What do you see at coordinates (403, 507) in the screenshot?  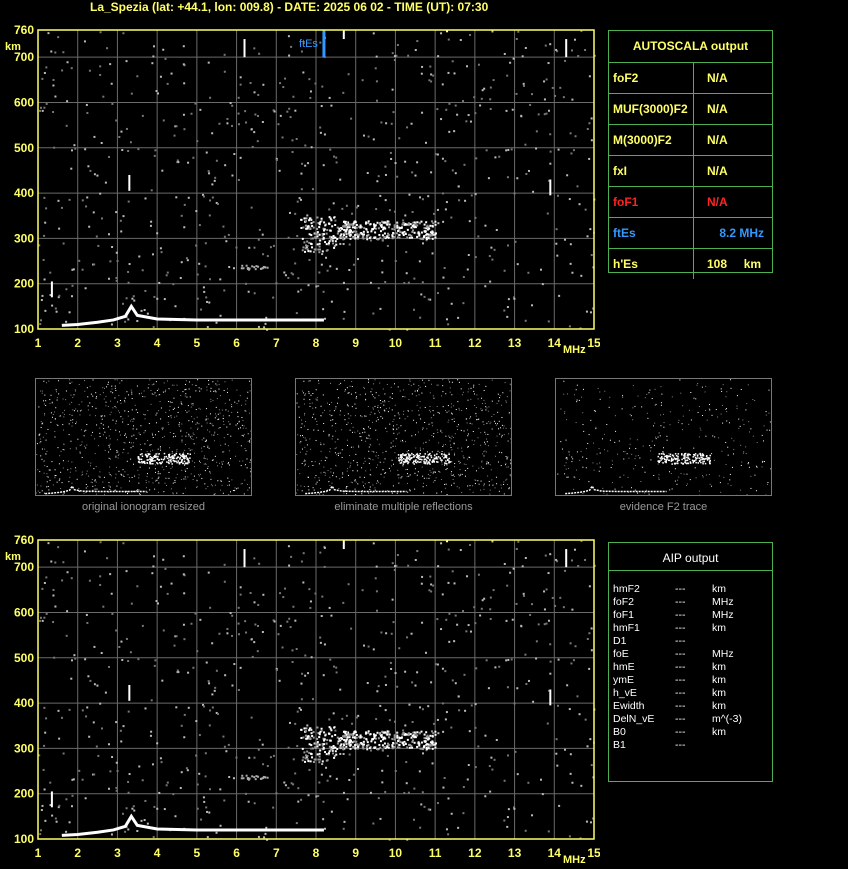 I see `caption-eliminate: eliminate multiple reflections` at bounding box center [403, 507].